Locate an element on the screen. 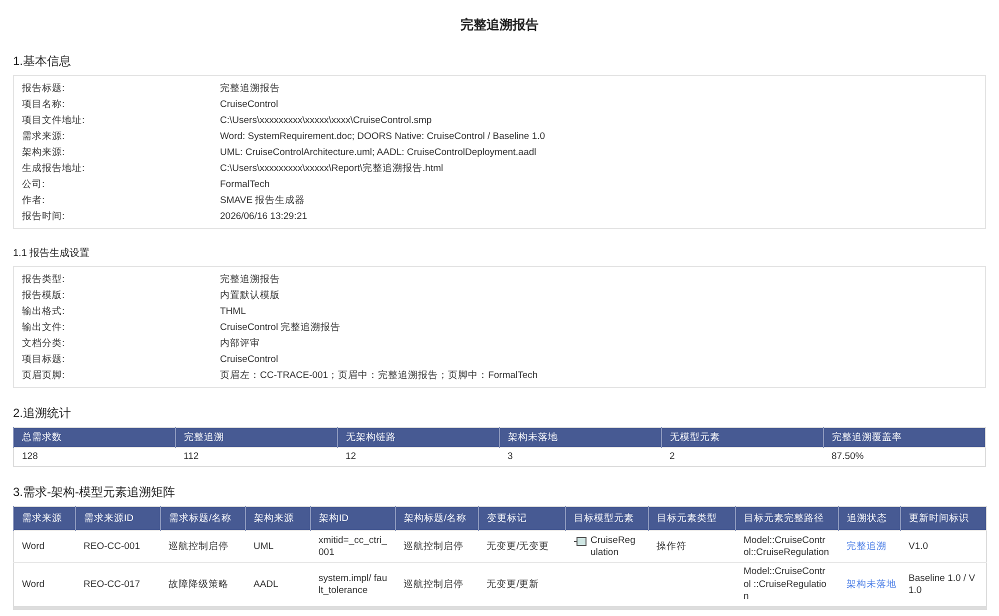 The image size is (999, 616). table-cell: 无变更/更新 is located at coordinates (513, 584).